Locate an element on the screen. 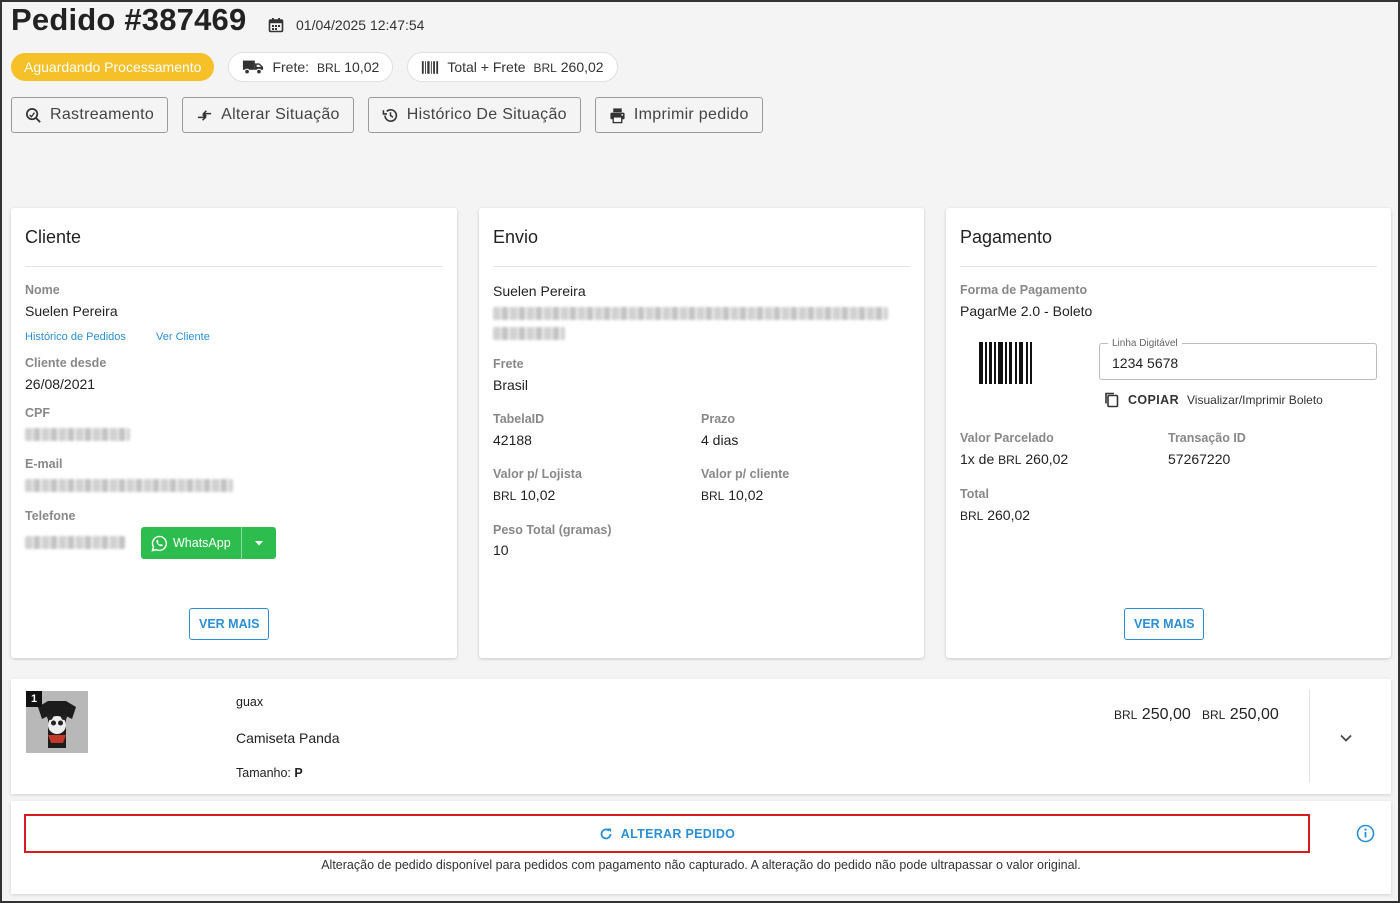  peso-value: 10 is located at coordinates (501, 550).